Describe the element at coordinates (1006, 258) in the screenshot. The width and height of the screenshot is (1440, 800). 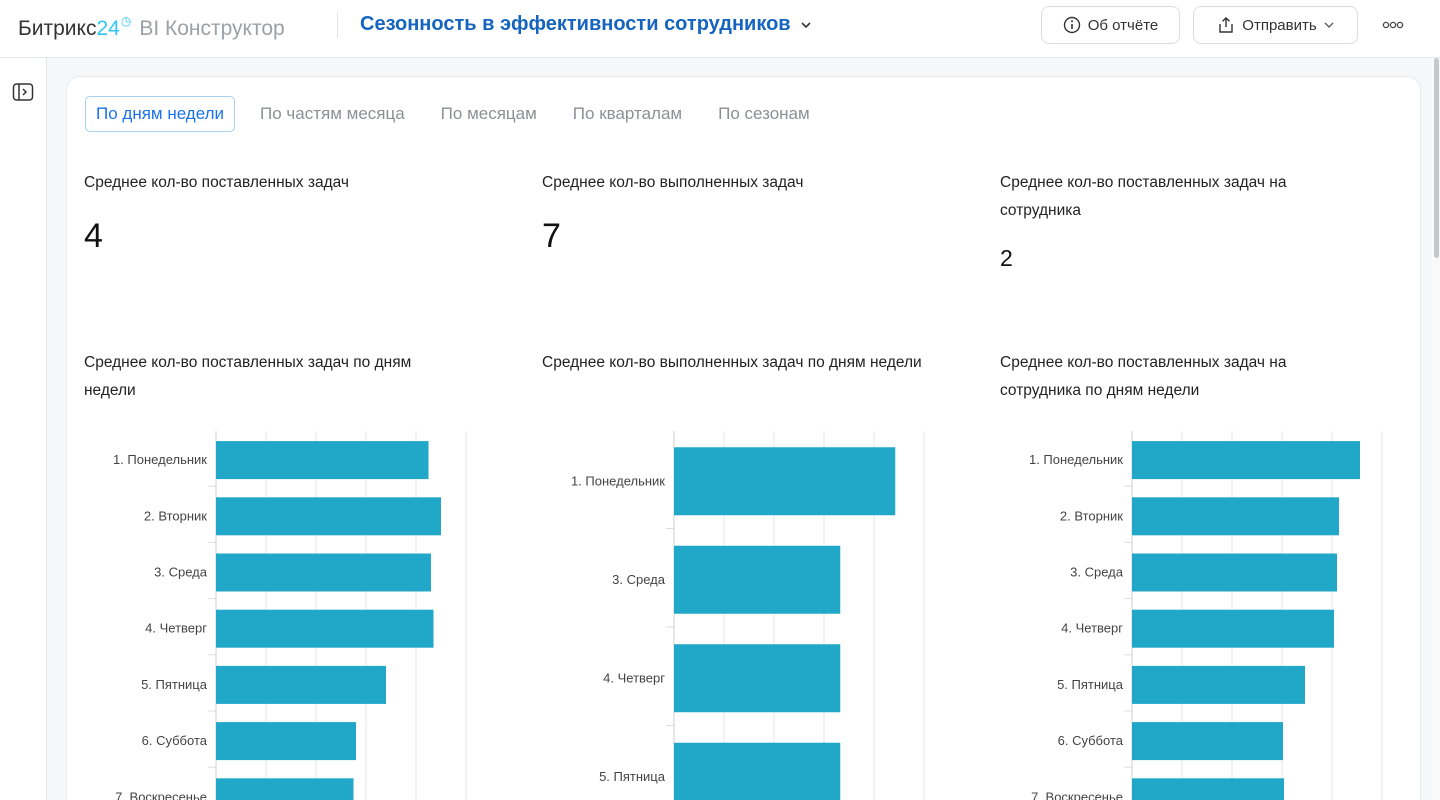
I see `kpi-value: 2` at that location.